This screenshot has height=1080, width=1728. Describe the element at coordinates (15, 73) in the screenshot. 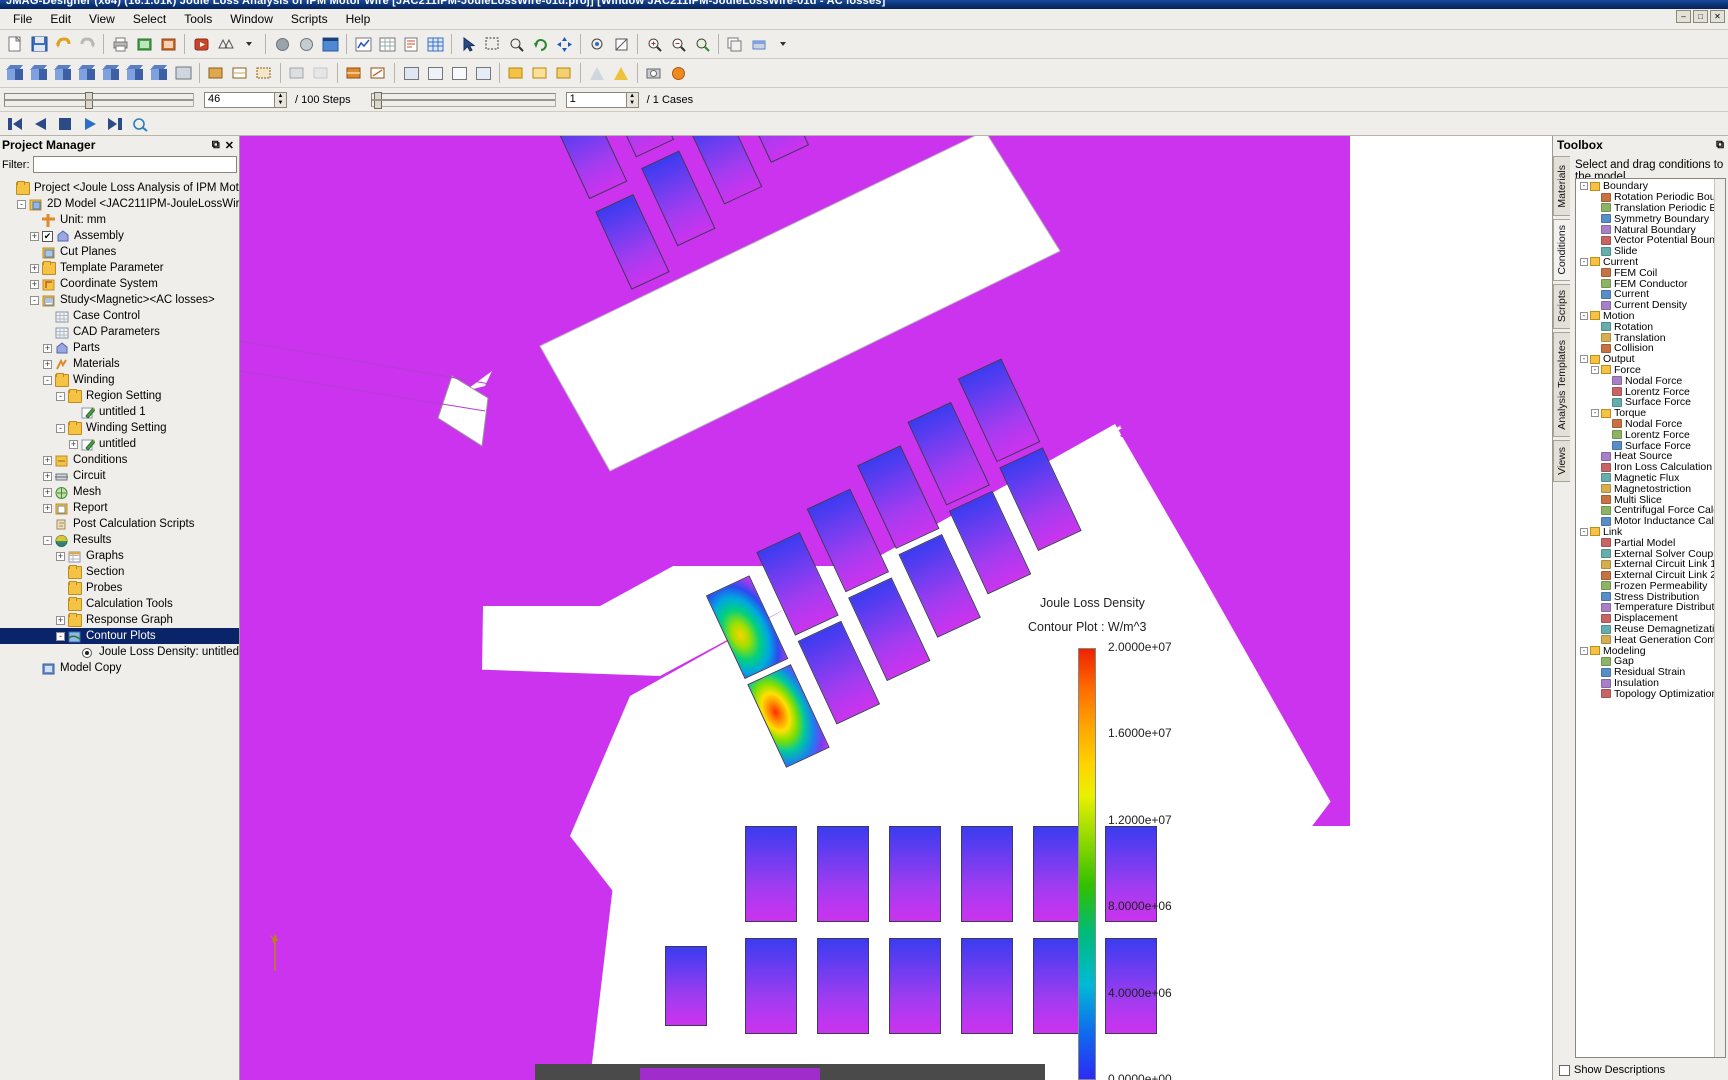

I see `view-iso-icon` at that location.